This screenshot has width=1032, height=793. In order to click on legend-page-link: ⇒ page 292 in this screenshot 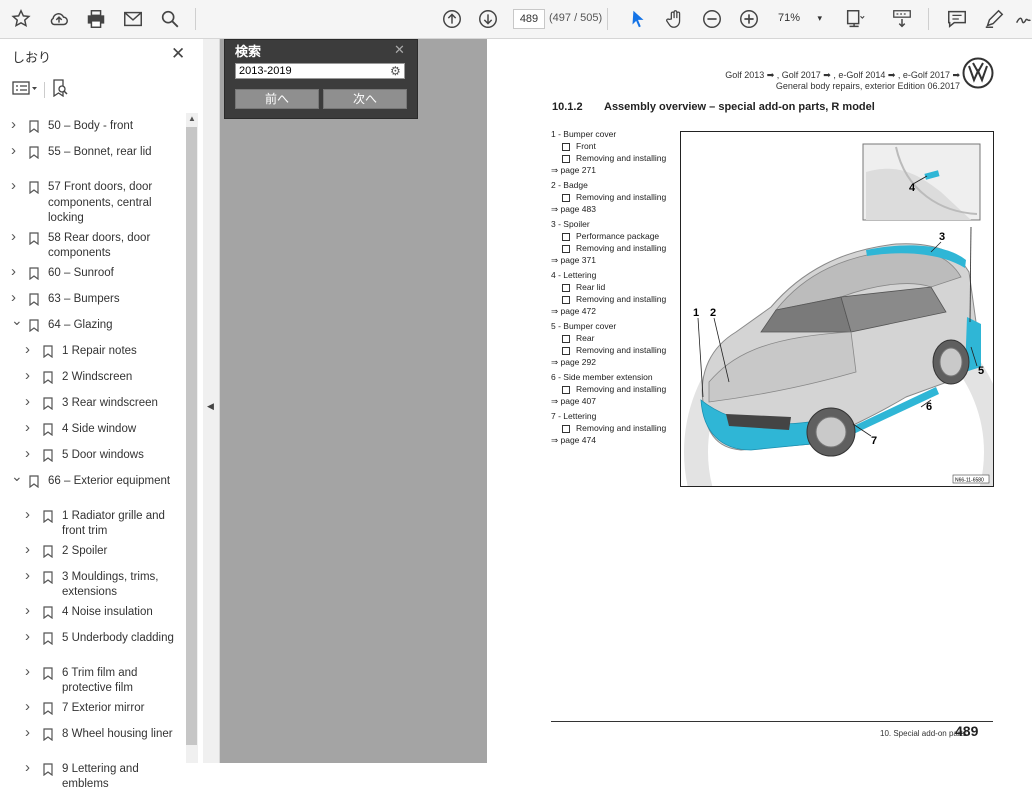, I will do `click(573, 362)`.